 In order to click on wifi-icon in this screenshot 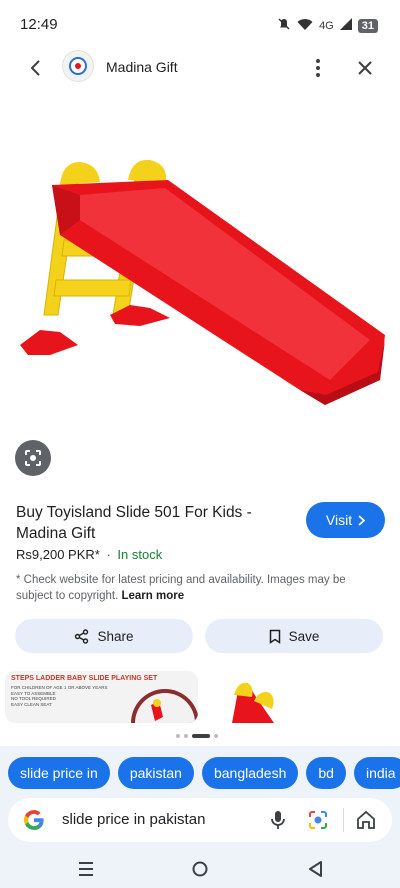, I will do `click(305, 26)`.